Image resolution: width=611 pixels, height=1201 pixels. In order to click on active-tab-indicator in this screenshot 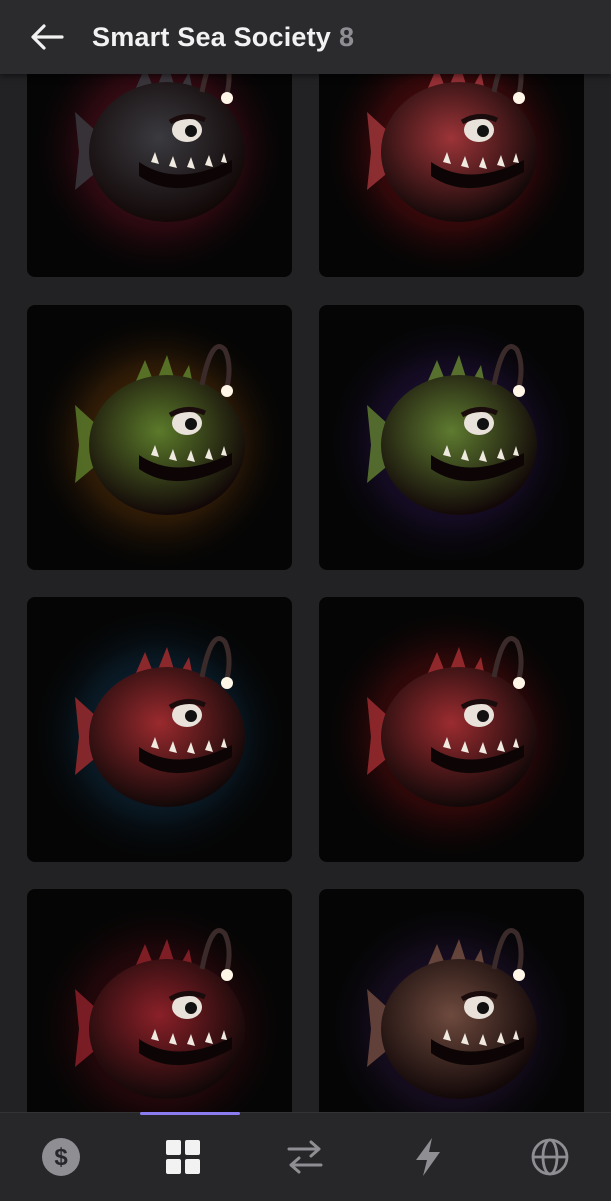, I will do `click(190, 1113)`.